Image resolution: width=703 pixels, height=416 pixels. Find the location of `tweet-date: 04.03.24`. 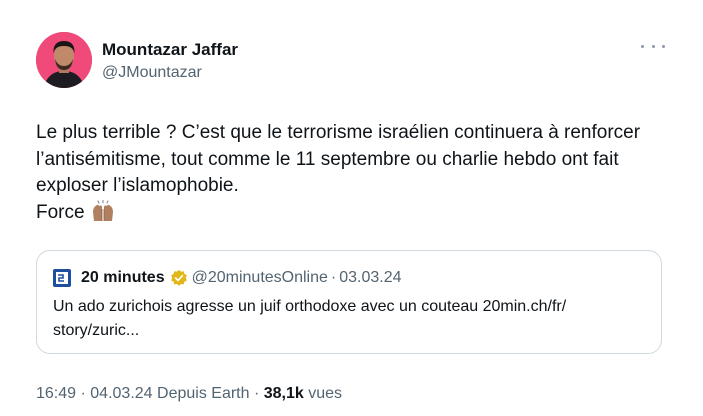

tweet-date: 04.03.24 is located at coordinates (121, 393).